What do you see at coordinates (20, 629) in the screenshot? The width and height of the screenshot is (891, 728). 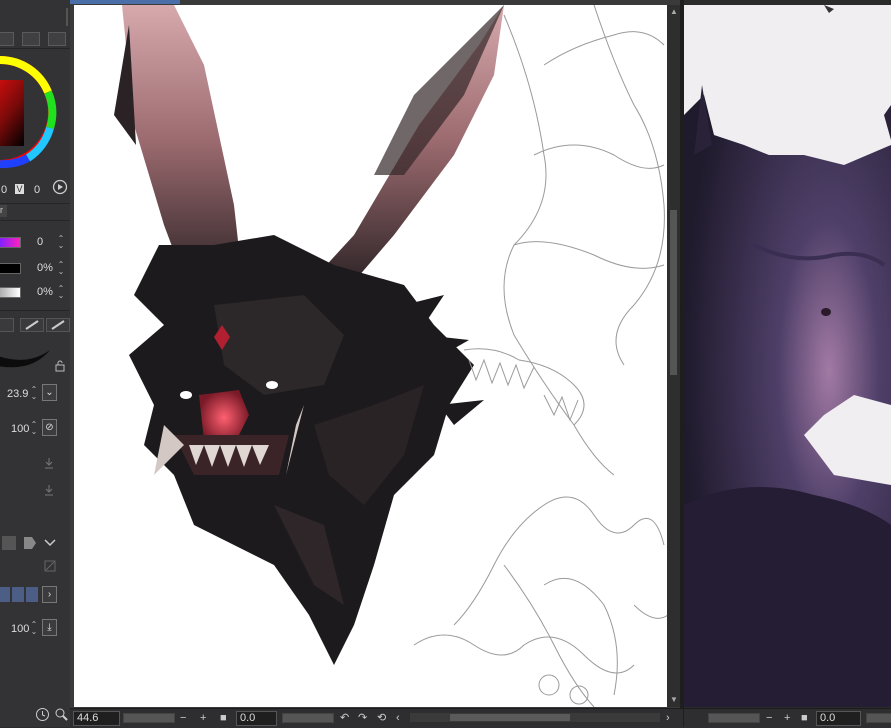 I see `density-value: 100` at bounding box center [20, 629].